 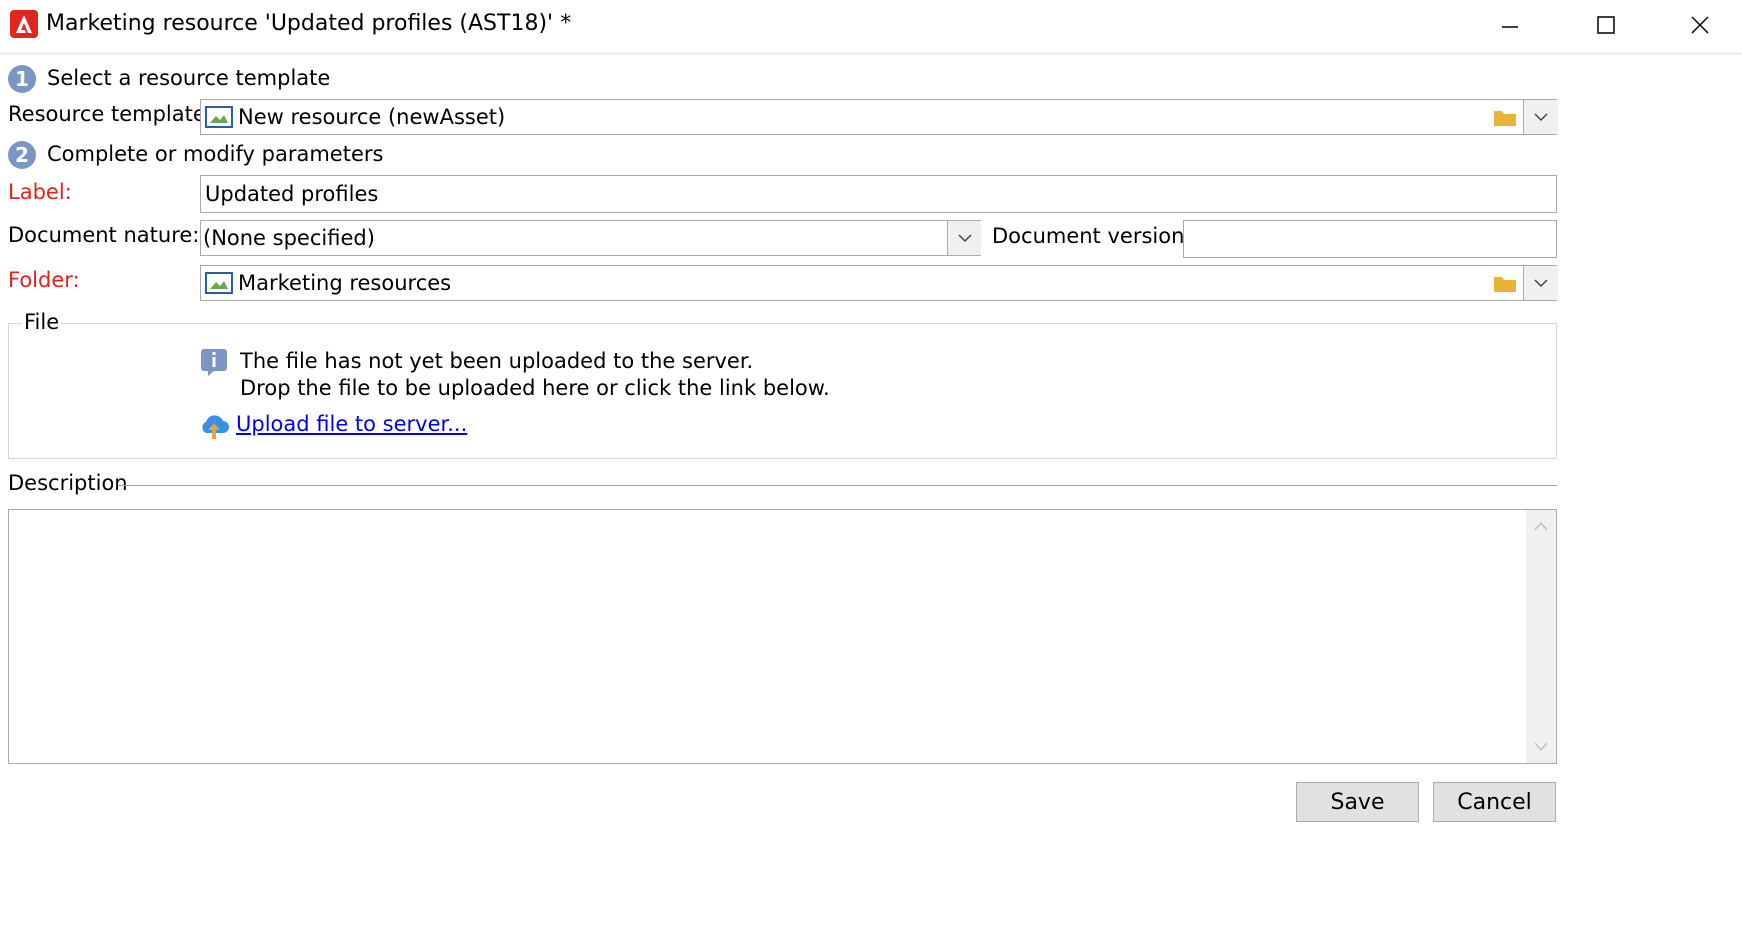 I want to click on folder-field: Marketing resources, so click(x=879, y=283).